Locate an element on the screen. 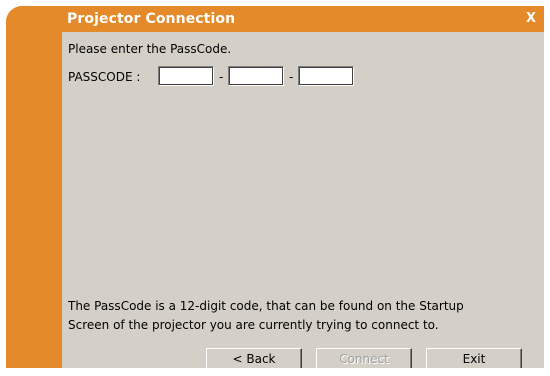 Image resolution: width=550 pixels, height=376 pixels. back-button: < Back is located at coordinates (254, 358).